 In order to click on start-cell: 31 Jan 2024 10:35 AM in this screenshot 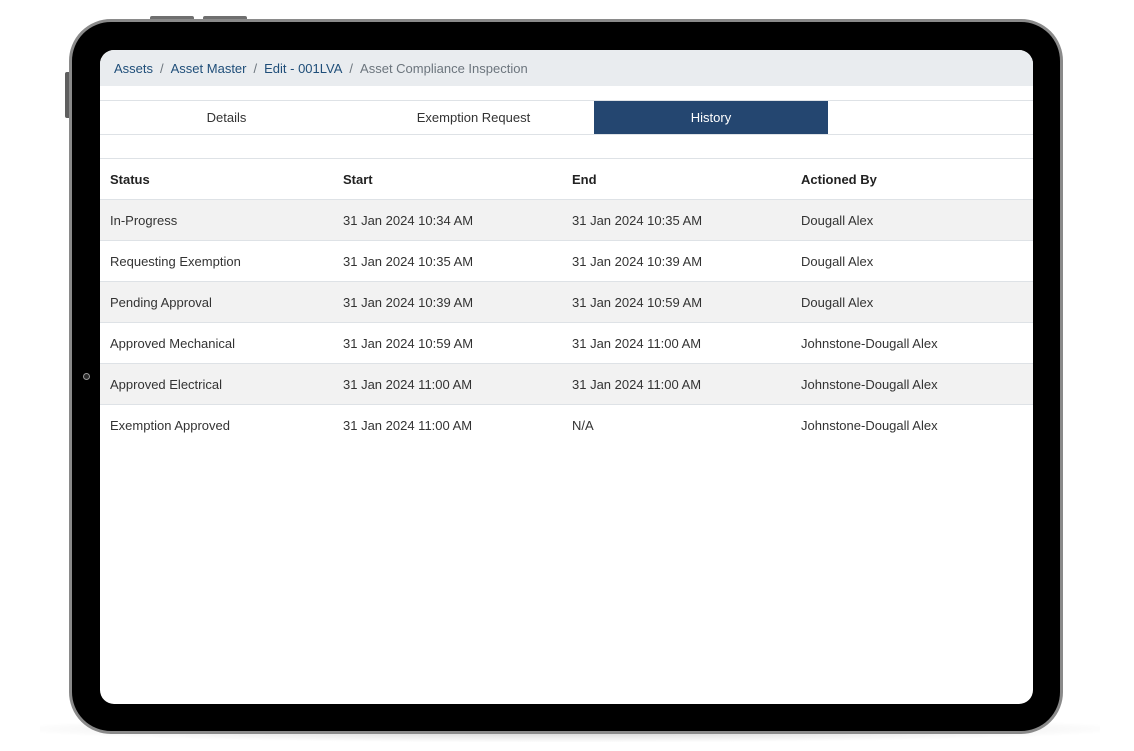, I will do `click(408, 261)`.